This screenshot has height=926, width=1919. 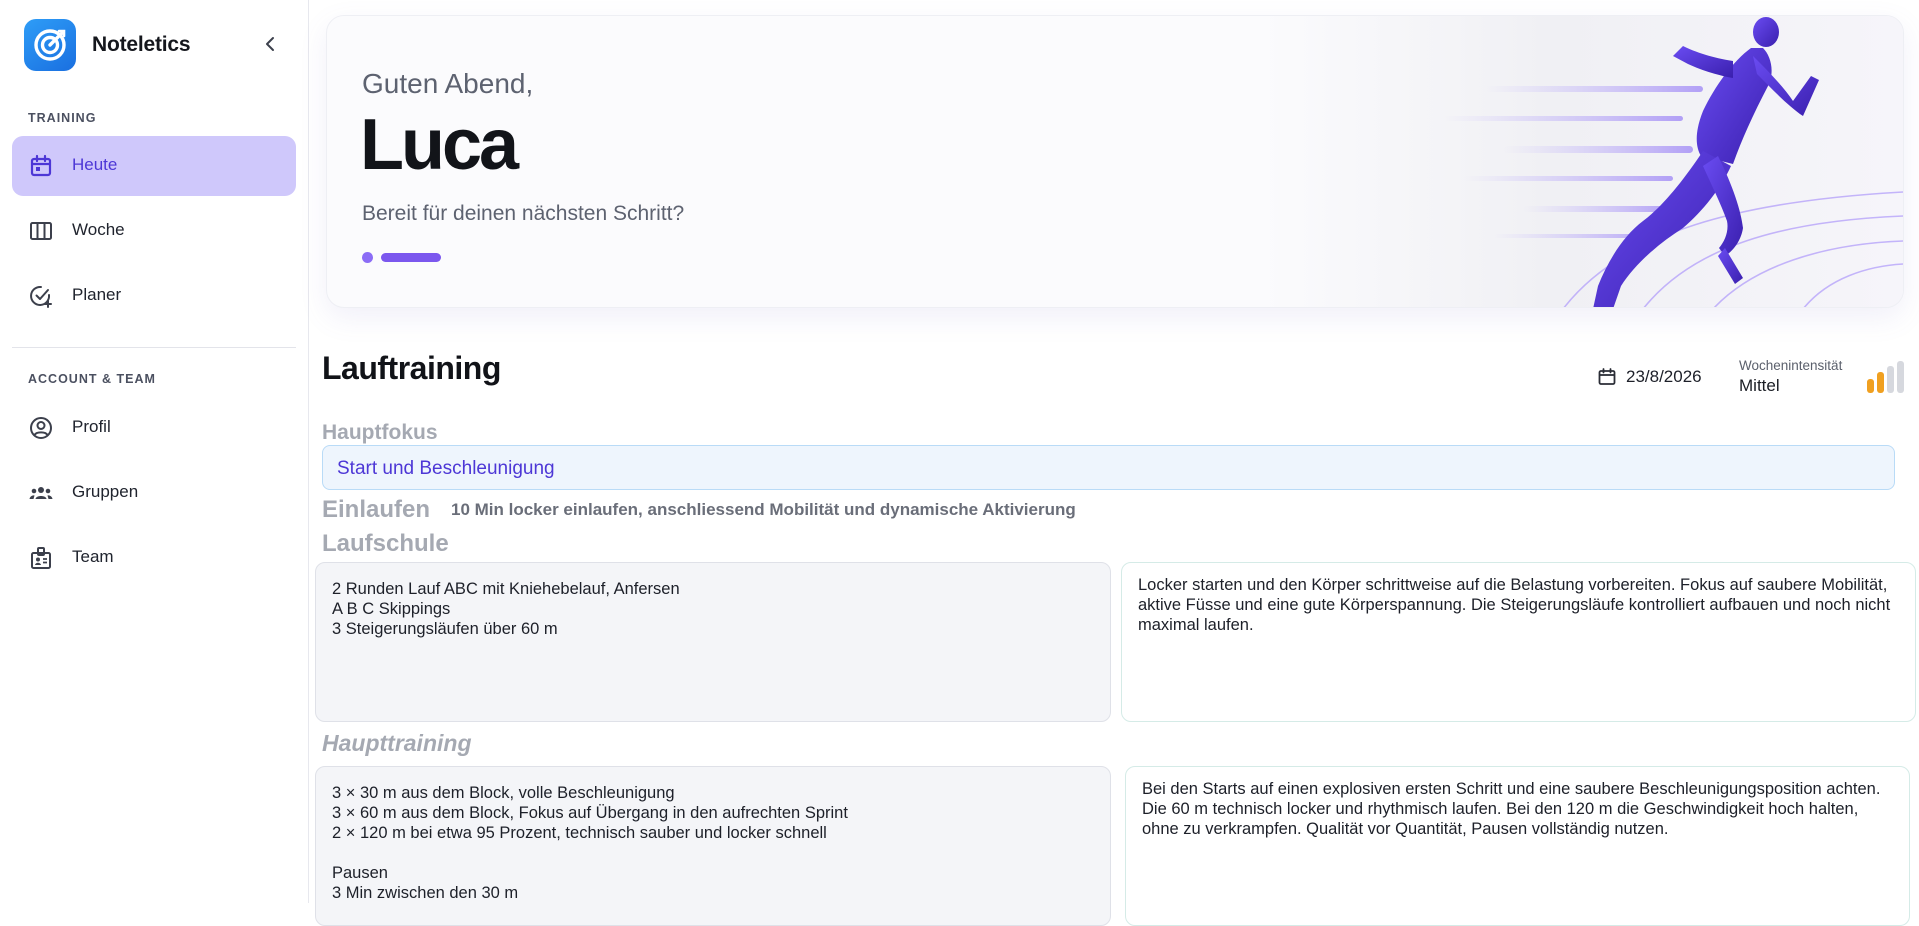 I want to click on intensity-bars-icon, so click(x=1887, y=377).